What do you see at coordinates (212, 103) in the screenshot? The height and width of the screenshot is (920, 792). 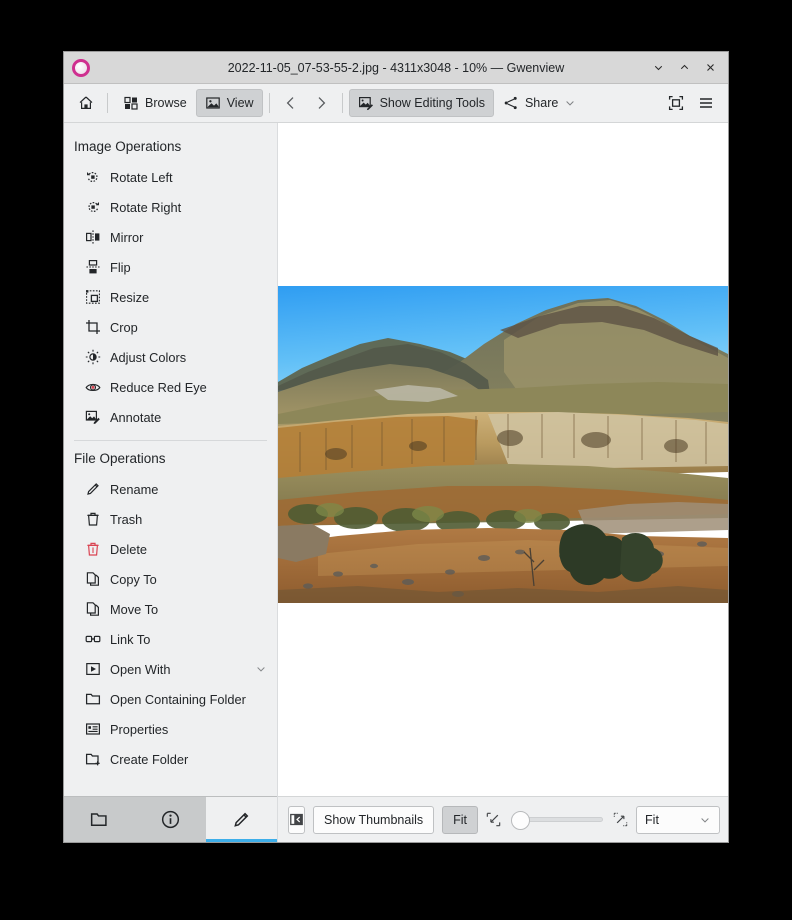 I see `image-icon` at bounding box center [212, 103].